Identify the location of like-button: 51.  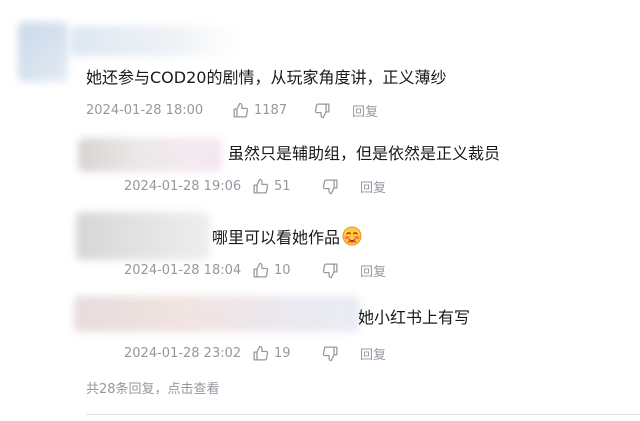
(287, 186).